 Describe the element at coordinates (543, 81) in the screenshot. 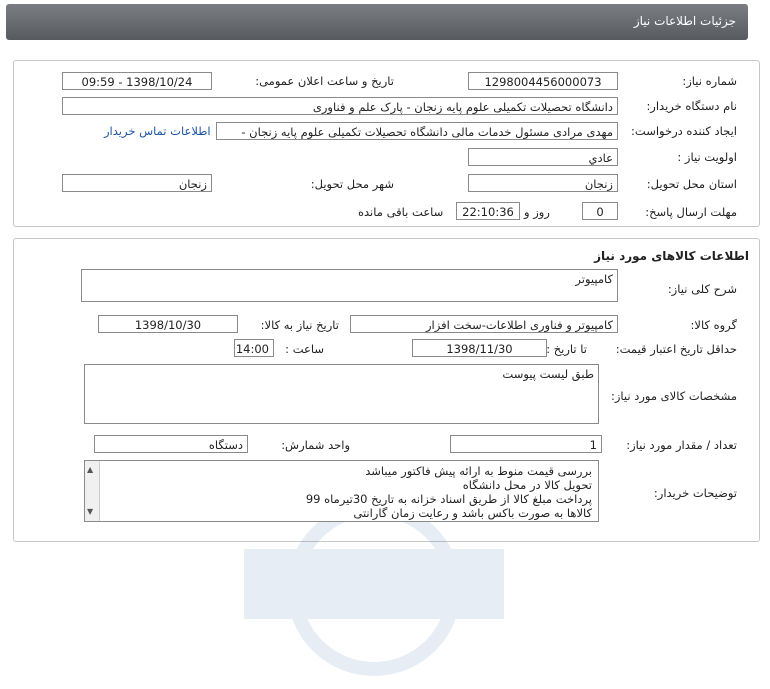

I see `need-number-field: 1298004456000073` at that location.